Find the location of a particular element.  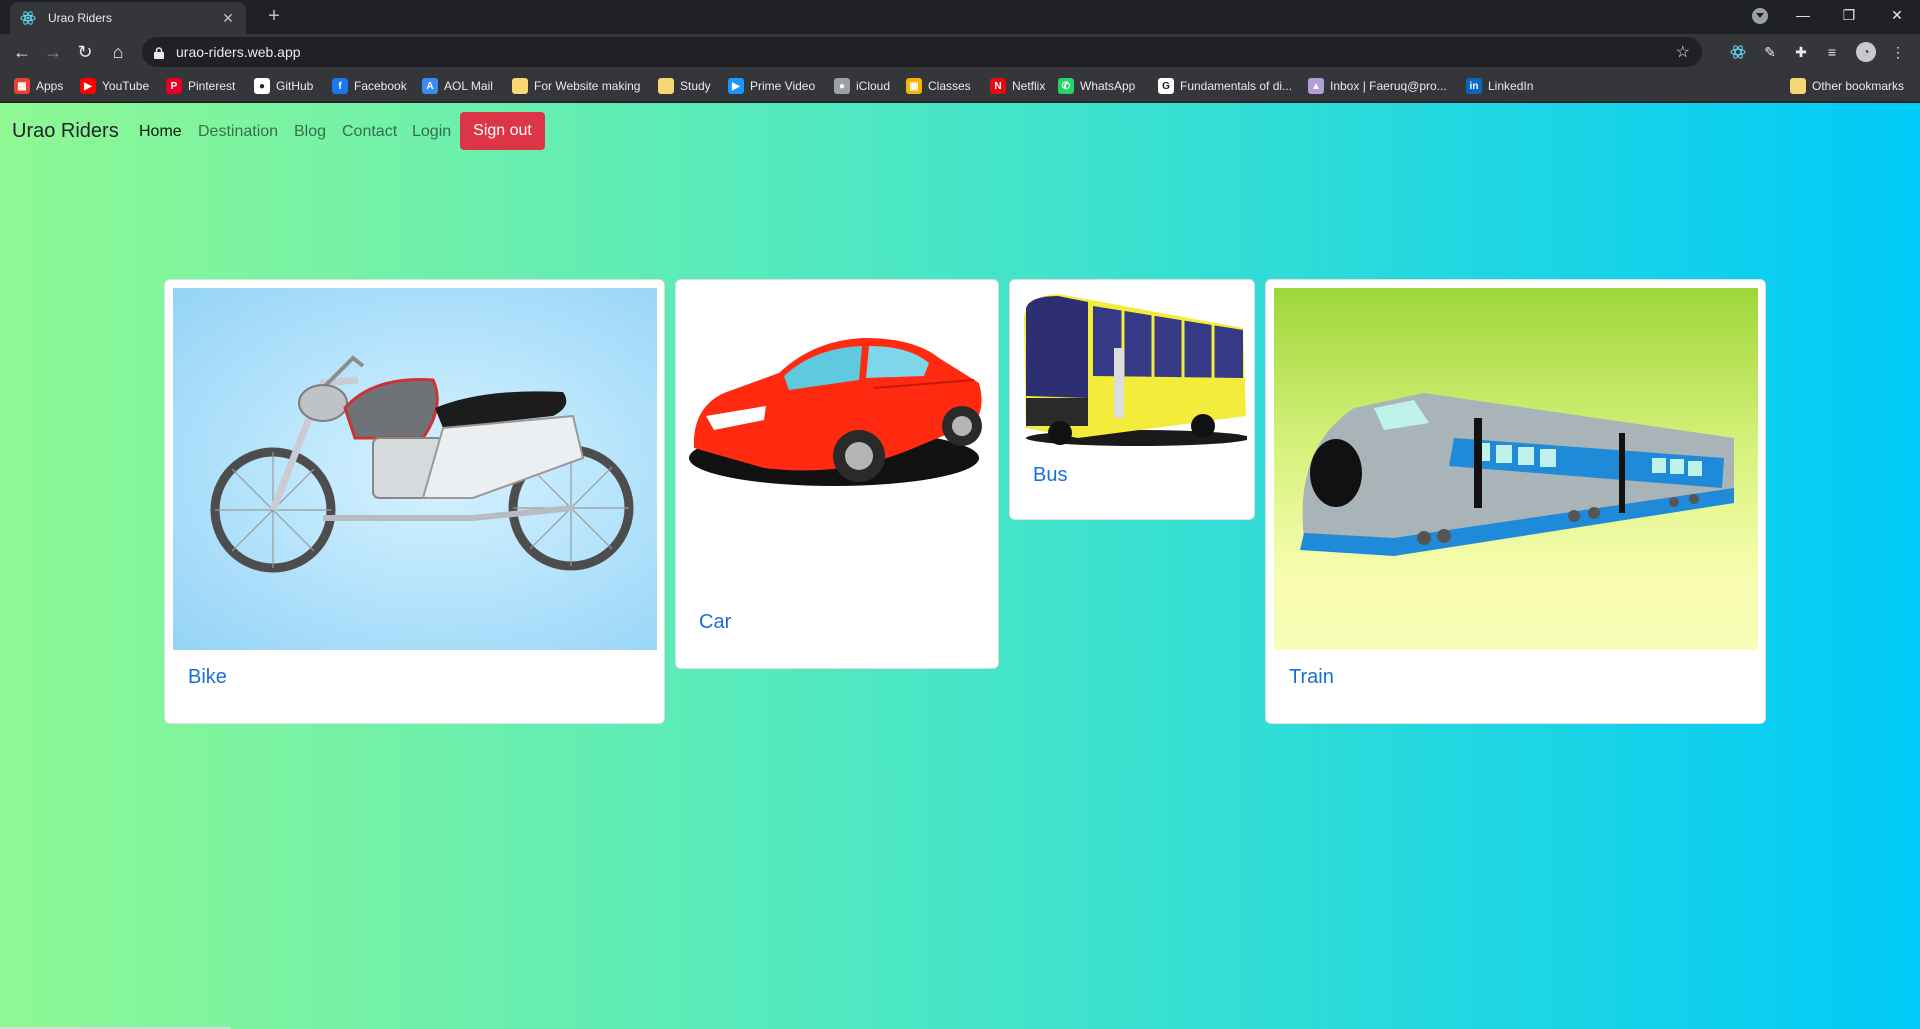

aol-mail-icon: A is located at coordinates (430, 86).